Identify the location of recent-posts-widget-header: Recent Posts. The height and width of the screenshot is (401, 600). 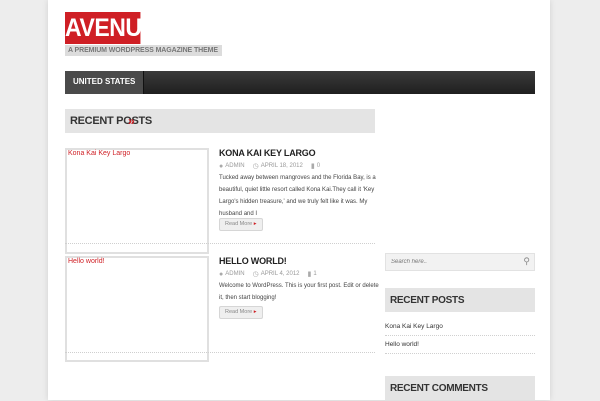
(460, 300).